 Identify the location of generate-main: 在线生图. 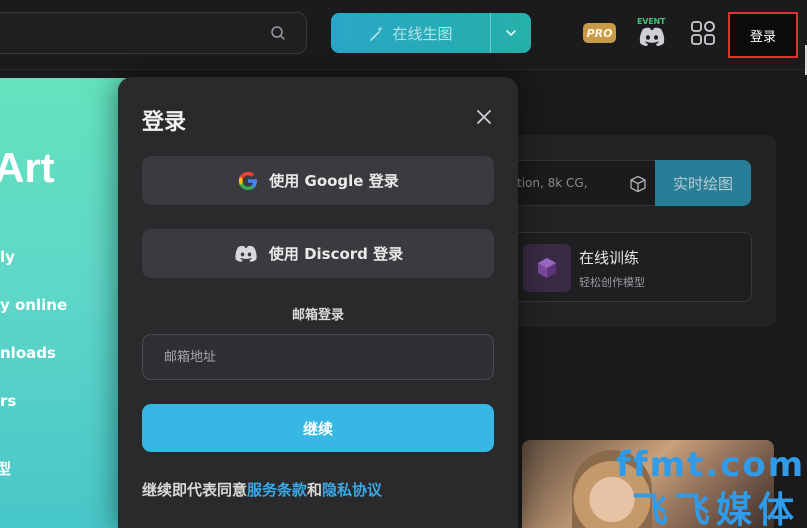
(410, 33).